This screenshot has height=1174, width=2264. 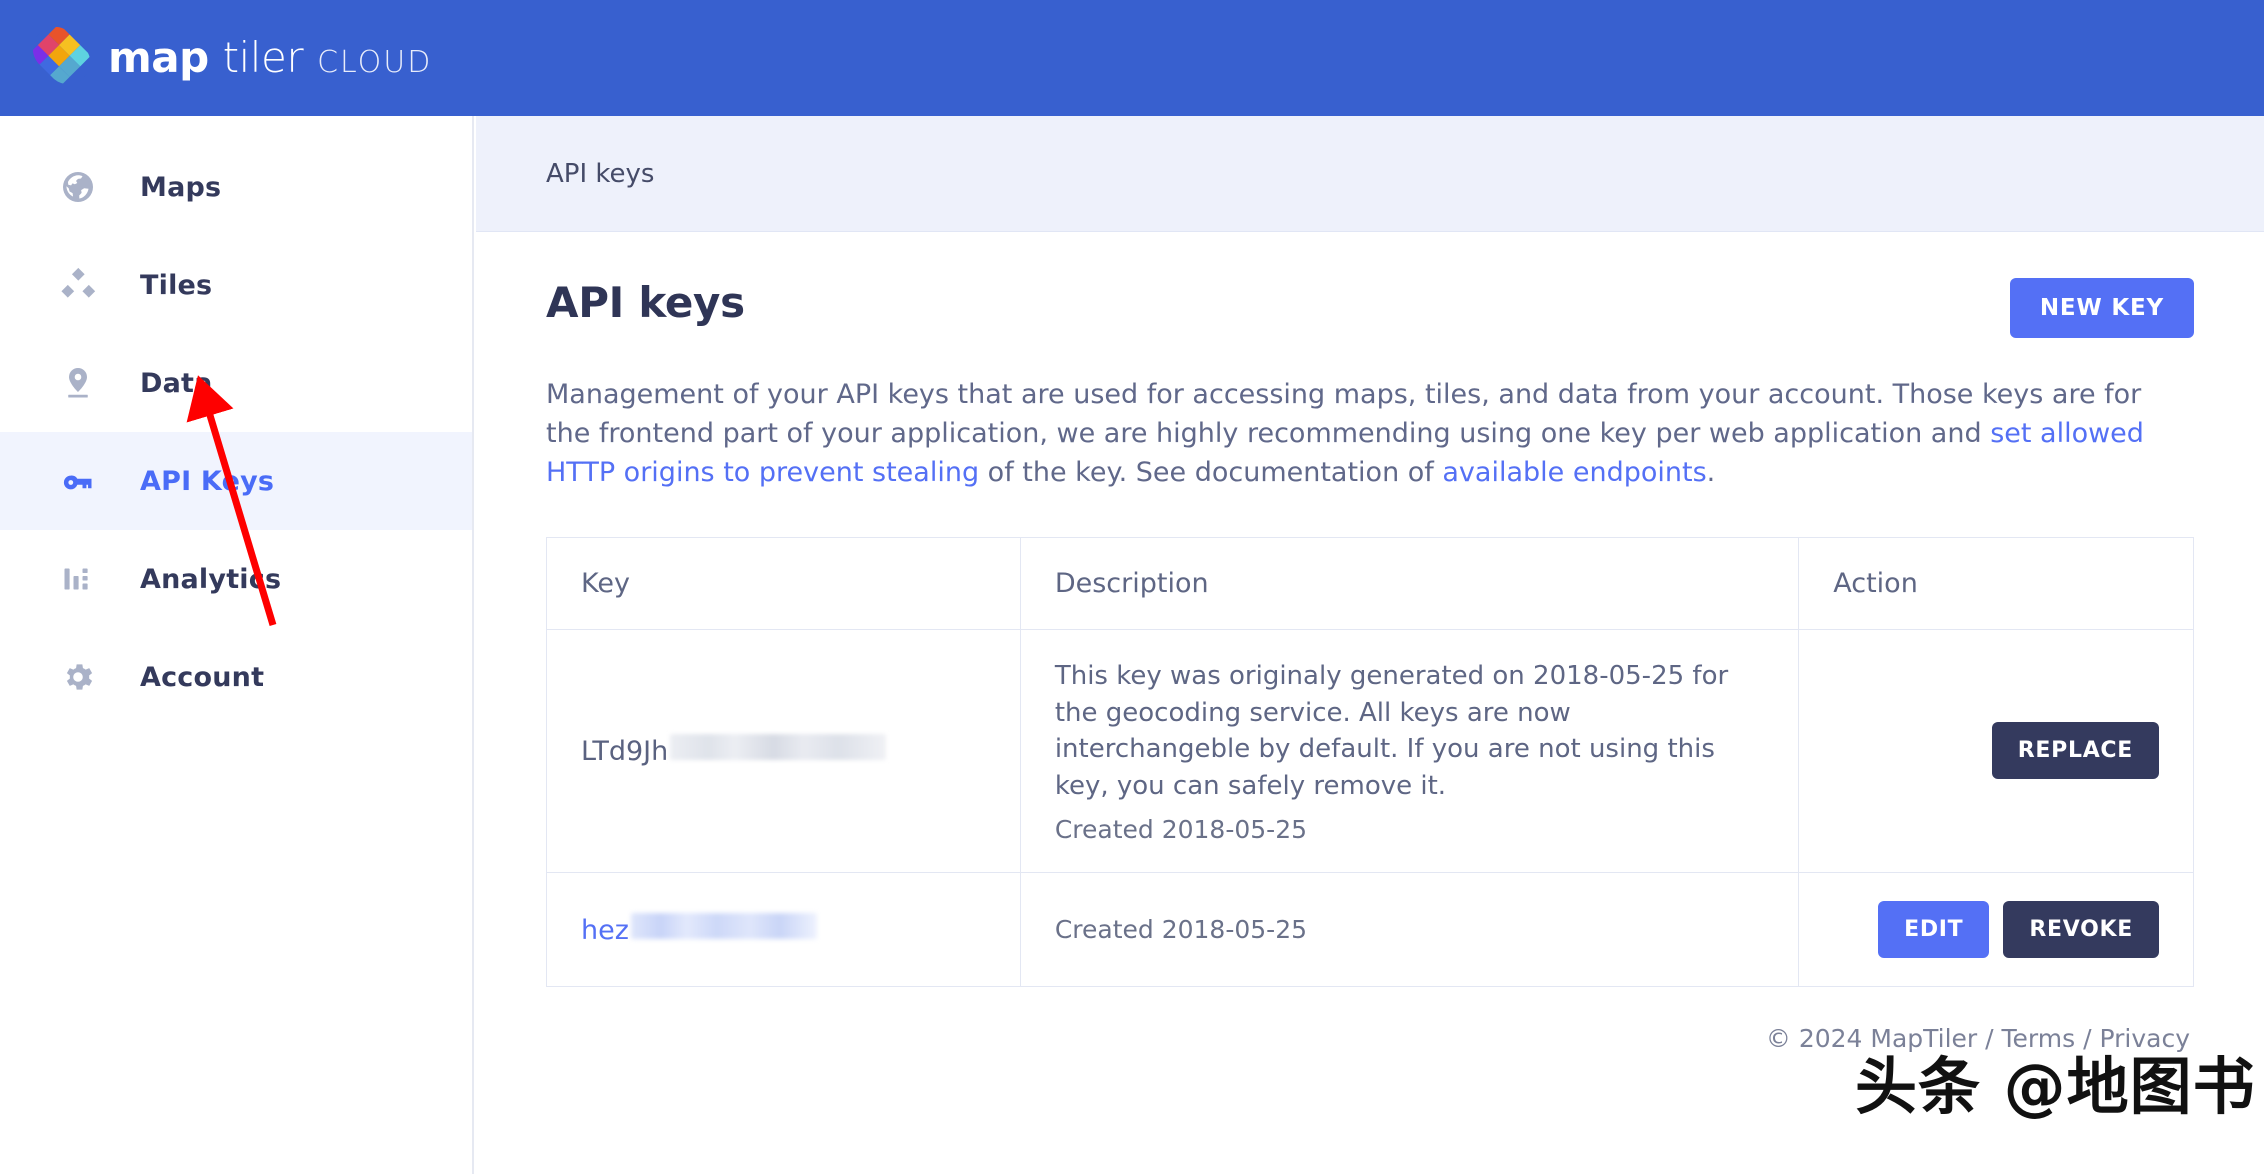 What do you see at coordinates (176, 285) in the screenshot?
I see `sidebar-item-label: Tiles` at bounding box center [176, 285].